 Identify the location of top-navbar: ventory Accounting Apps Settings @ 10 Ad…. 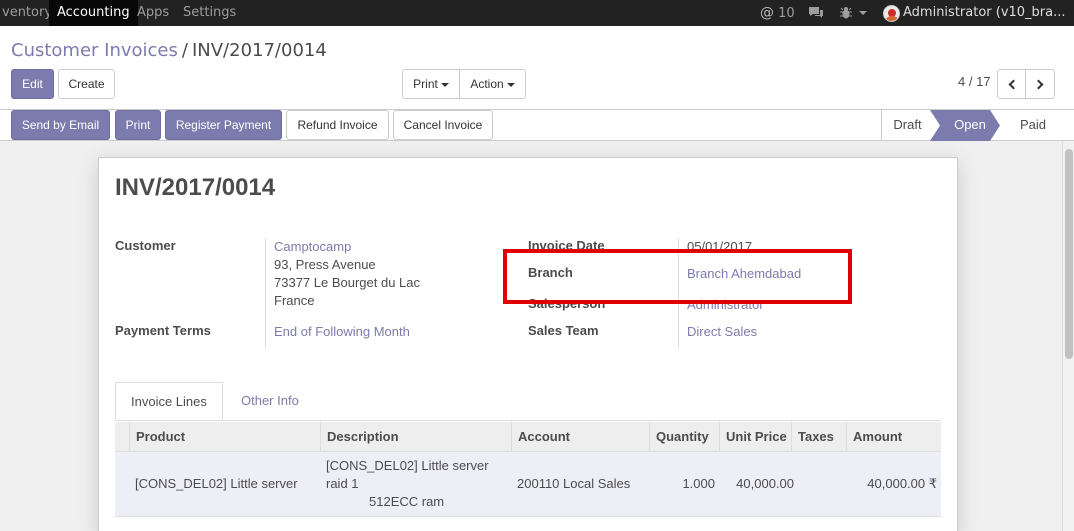
(537, 20).